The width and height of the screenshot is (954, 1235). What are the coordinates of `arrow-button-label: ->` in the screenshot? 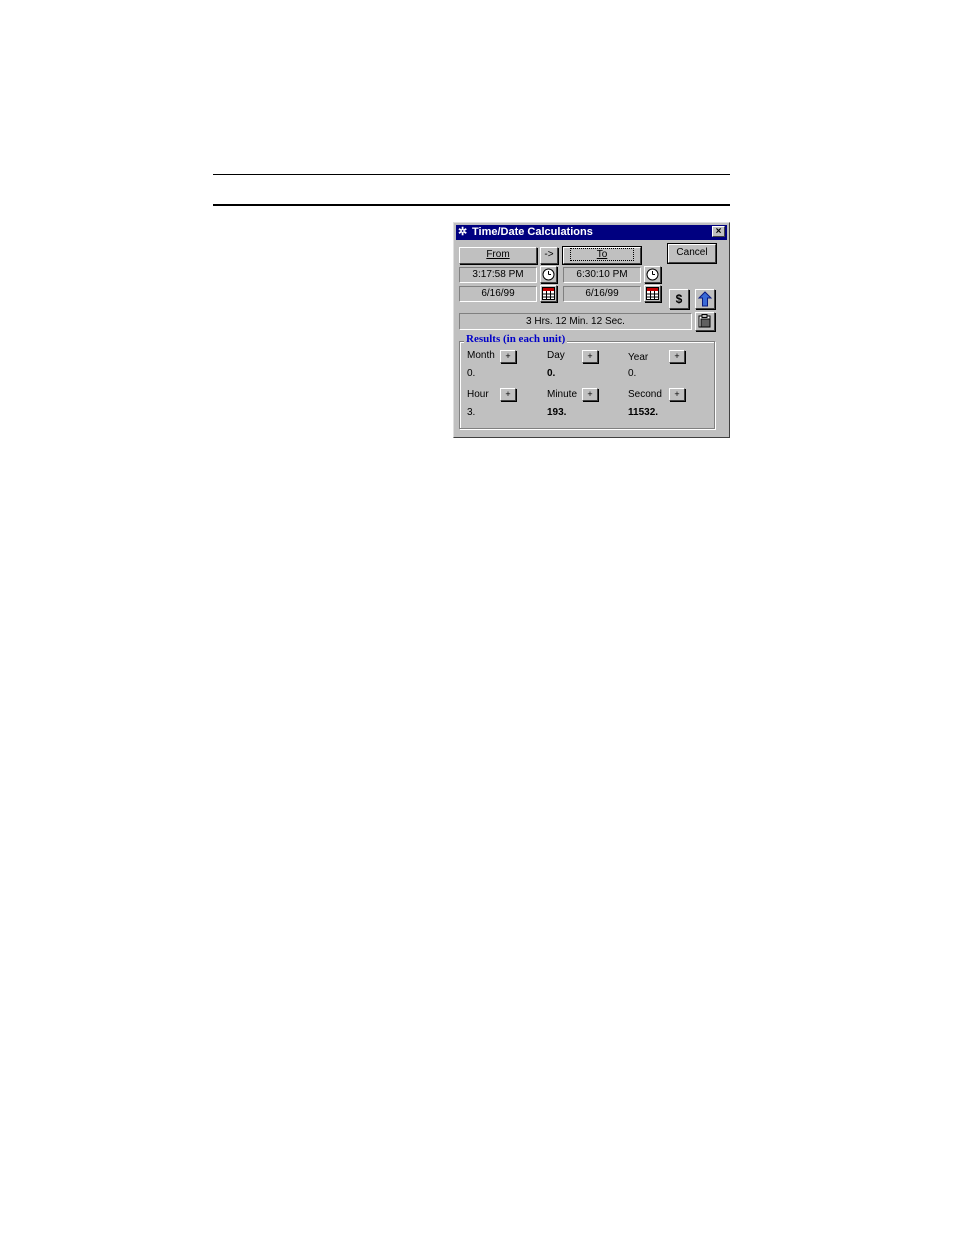 It's located at (549, 254).